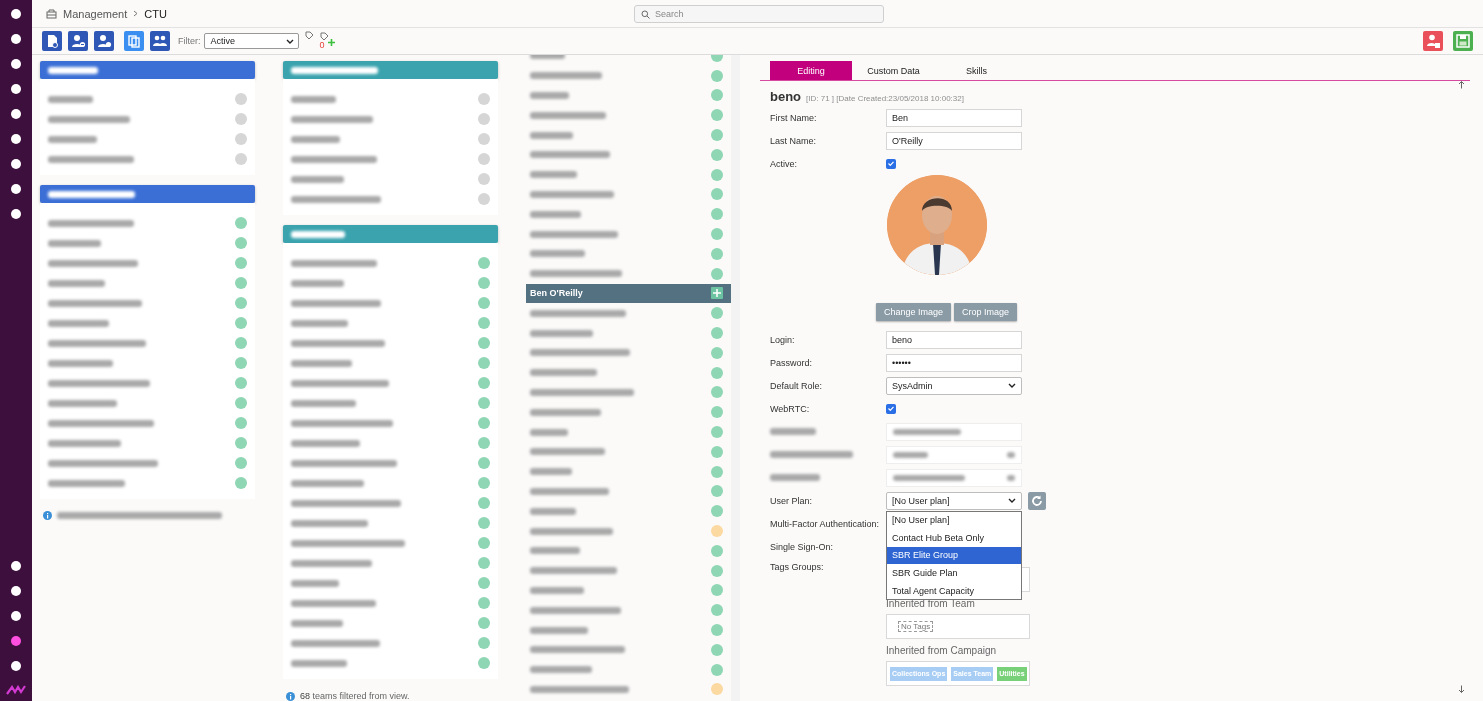 The image size is (1483, 701). I want to click on tab: Skills, so click(976, 70).